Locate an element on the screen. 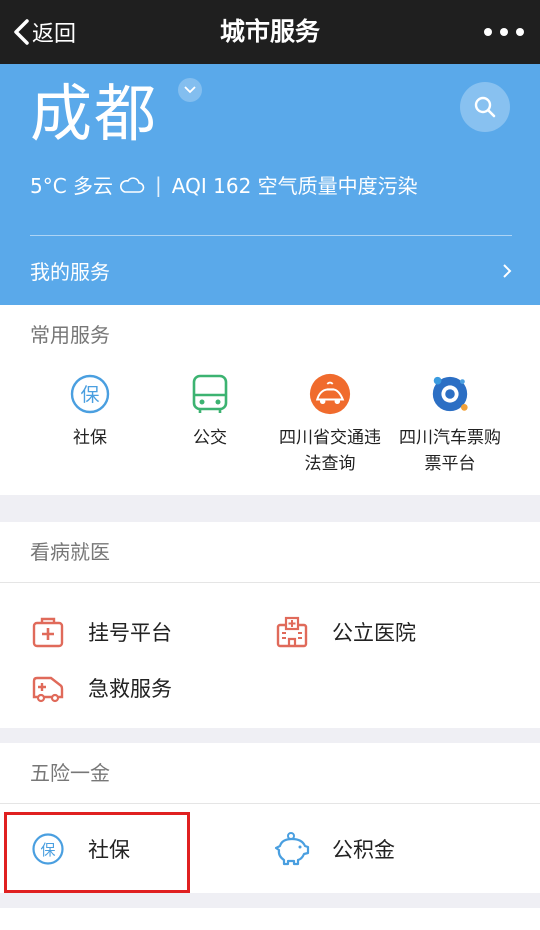  service-label: 公积金 is located at coordinates (363, 850).